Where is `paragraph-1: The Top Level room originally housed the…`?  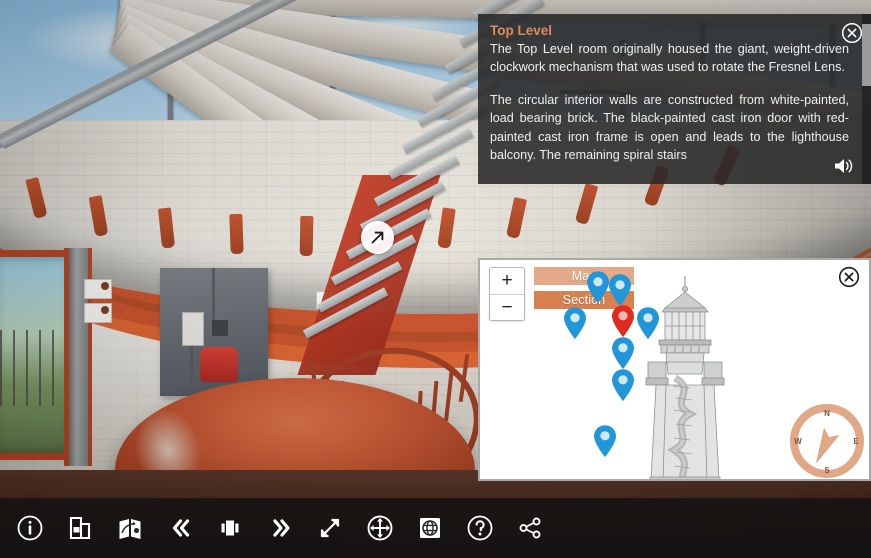 paragraph-1: The Top Level room originally housed the… is located at coordinates (669, 58).